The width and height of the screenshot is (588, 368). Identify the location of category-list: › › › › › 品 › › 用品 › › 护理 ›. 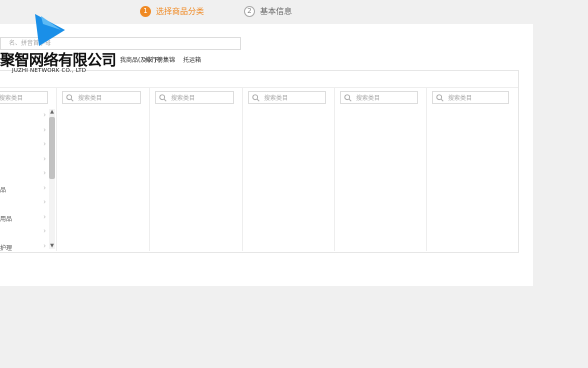
(24, 181).